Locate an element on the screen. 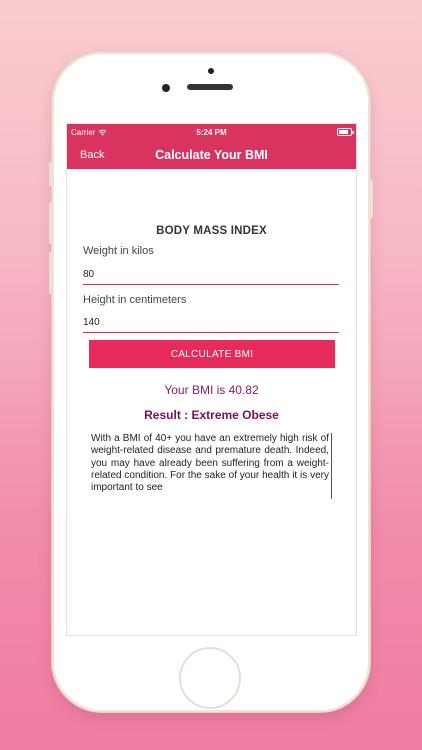 The width and height of the screenshot is (422, 750). height-input is located at coordinates (211, 323).